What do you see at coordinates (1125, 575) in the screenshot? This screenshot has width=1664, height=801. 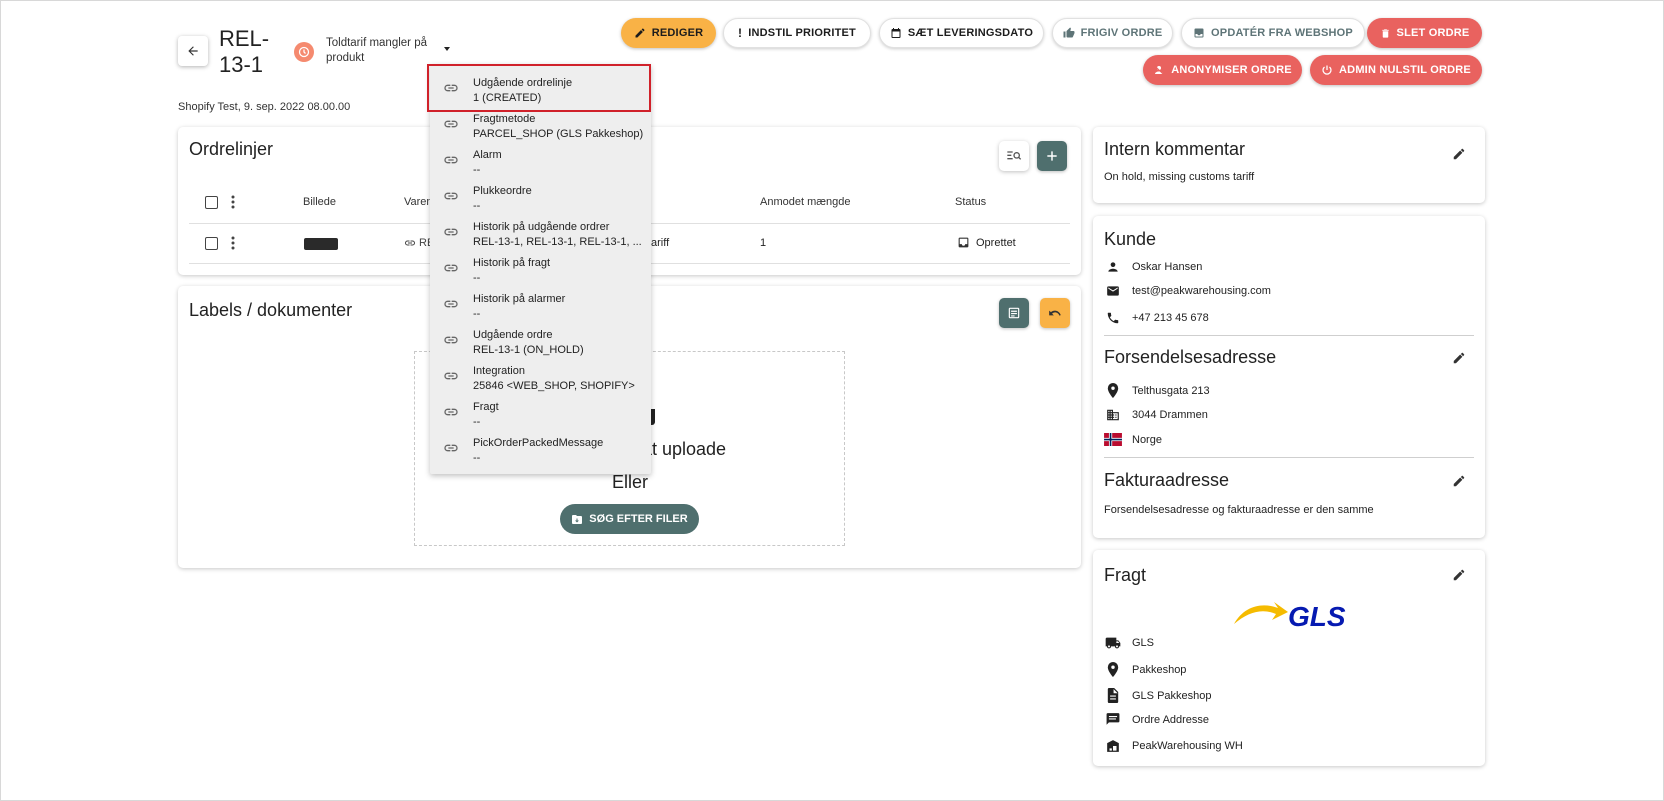 I see `freight-title: Fragt` at bounding box center [1125, 575].